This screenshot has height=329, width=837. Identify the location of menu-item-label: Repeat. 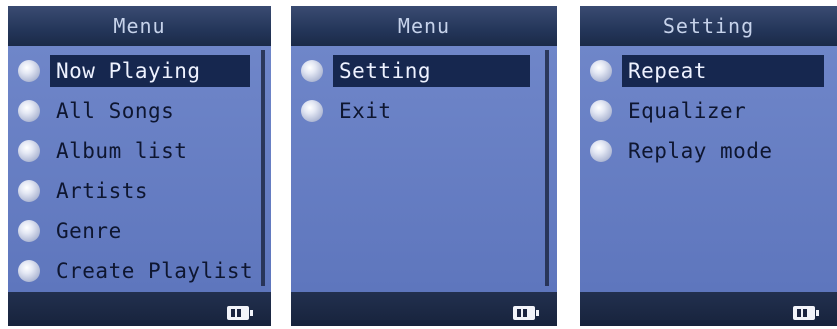
(723, 71).